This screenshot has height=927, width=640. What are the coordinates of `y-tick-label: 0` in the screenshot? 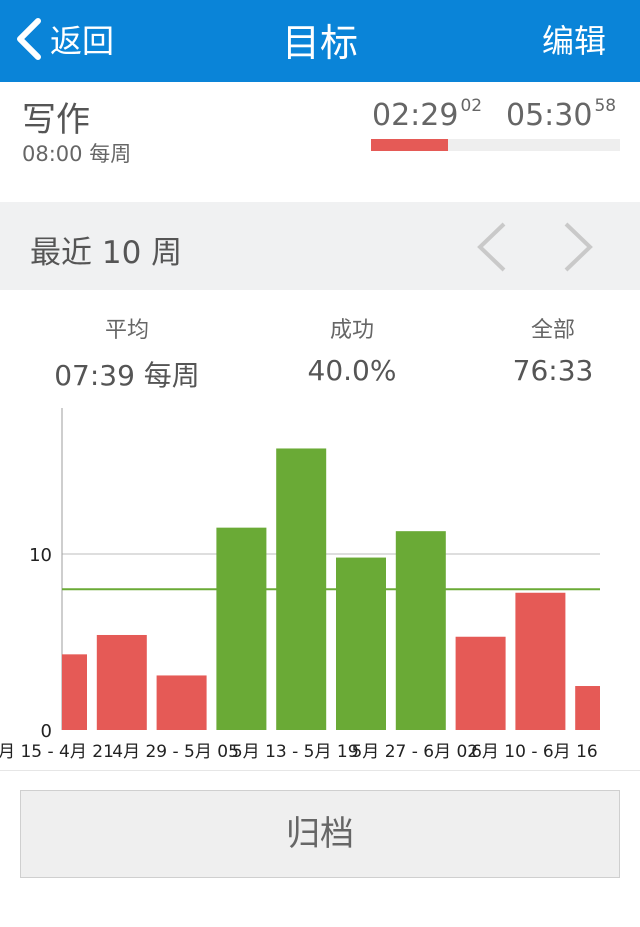 It's located at (46, 731).